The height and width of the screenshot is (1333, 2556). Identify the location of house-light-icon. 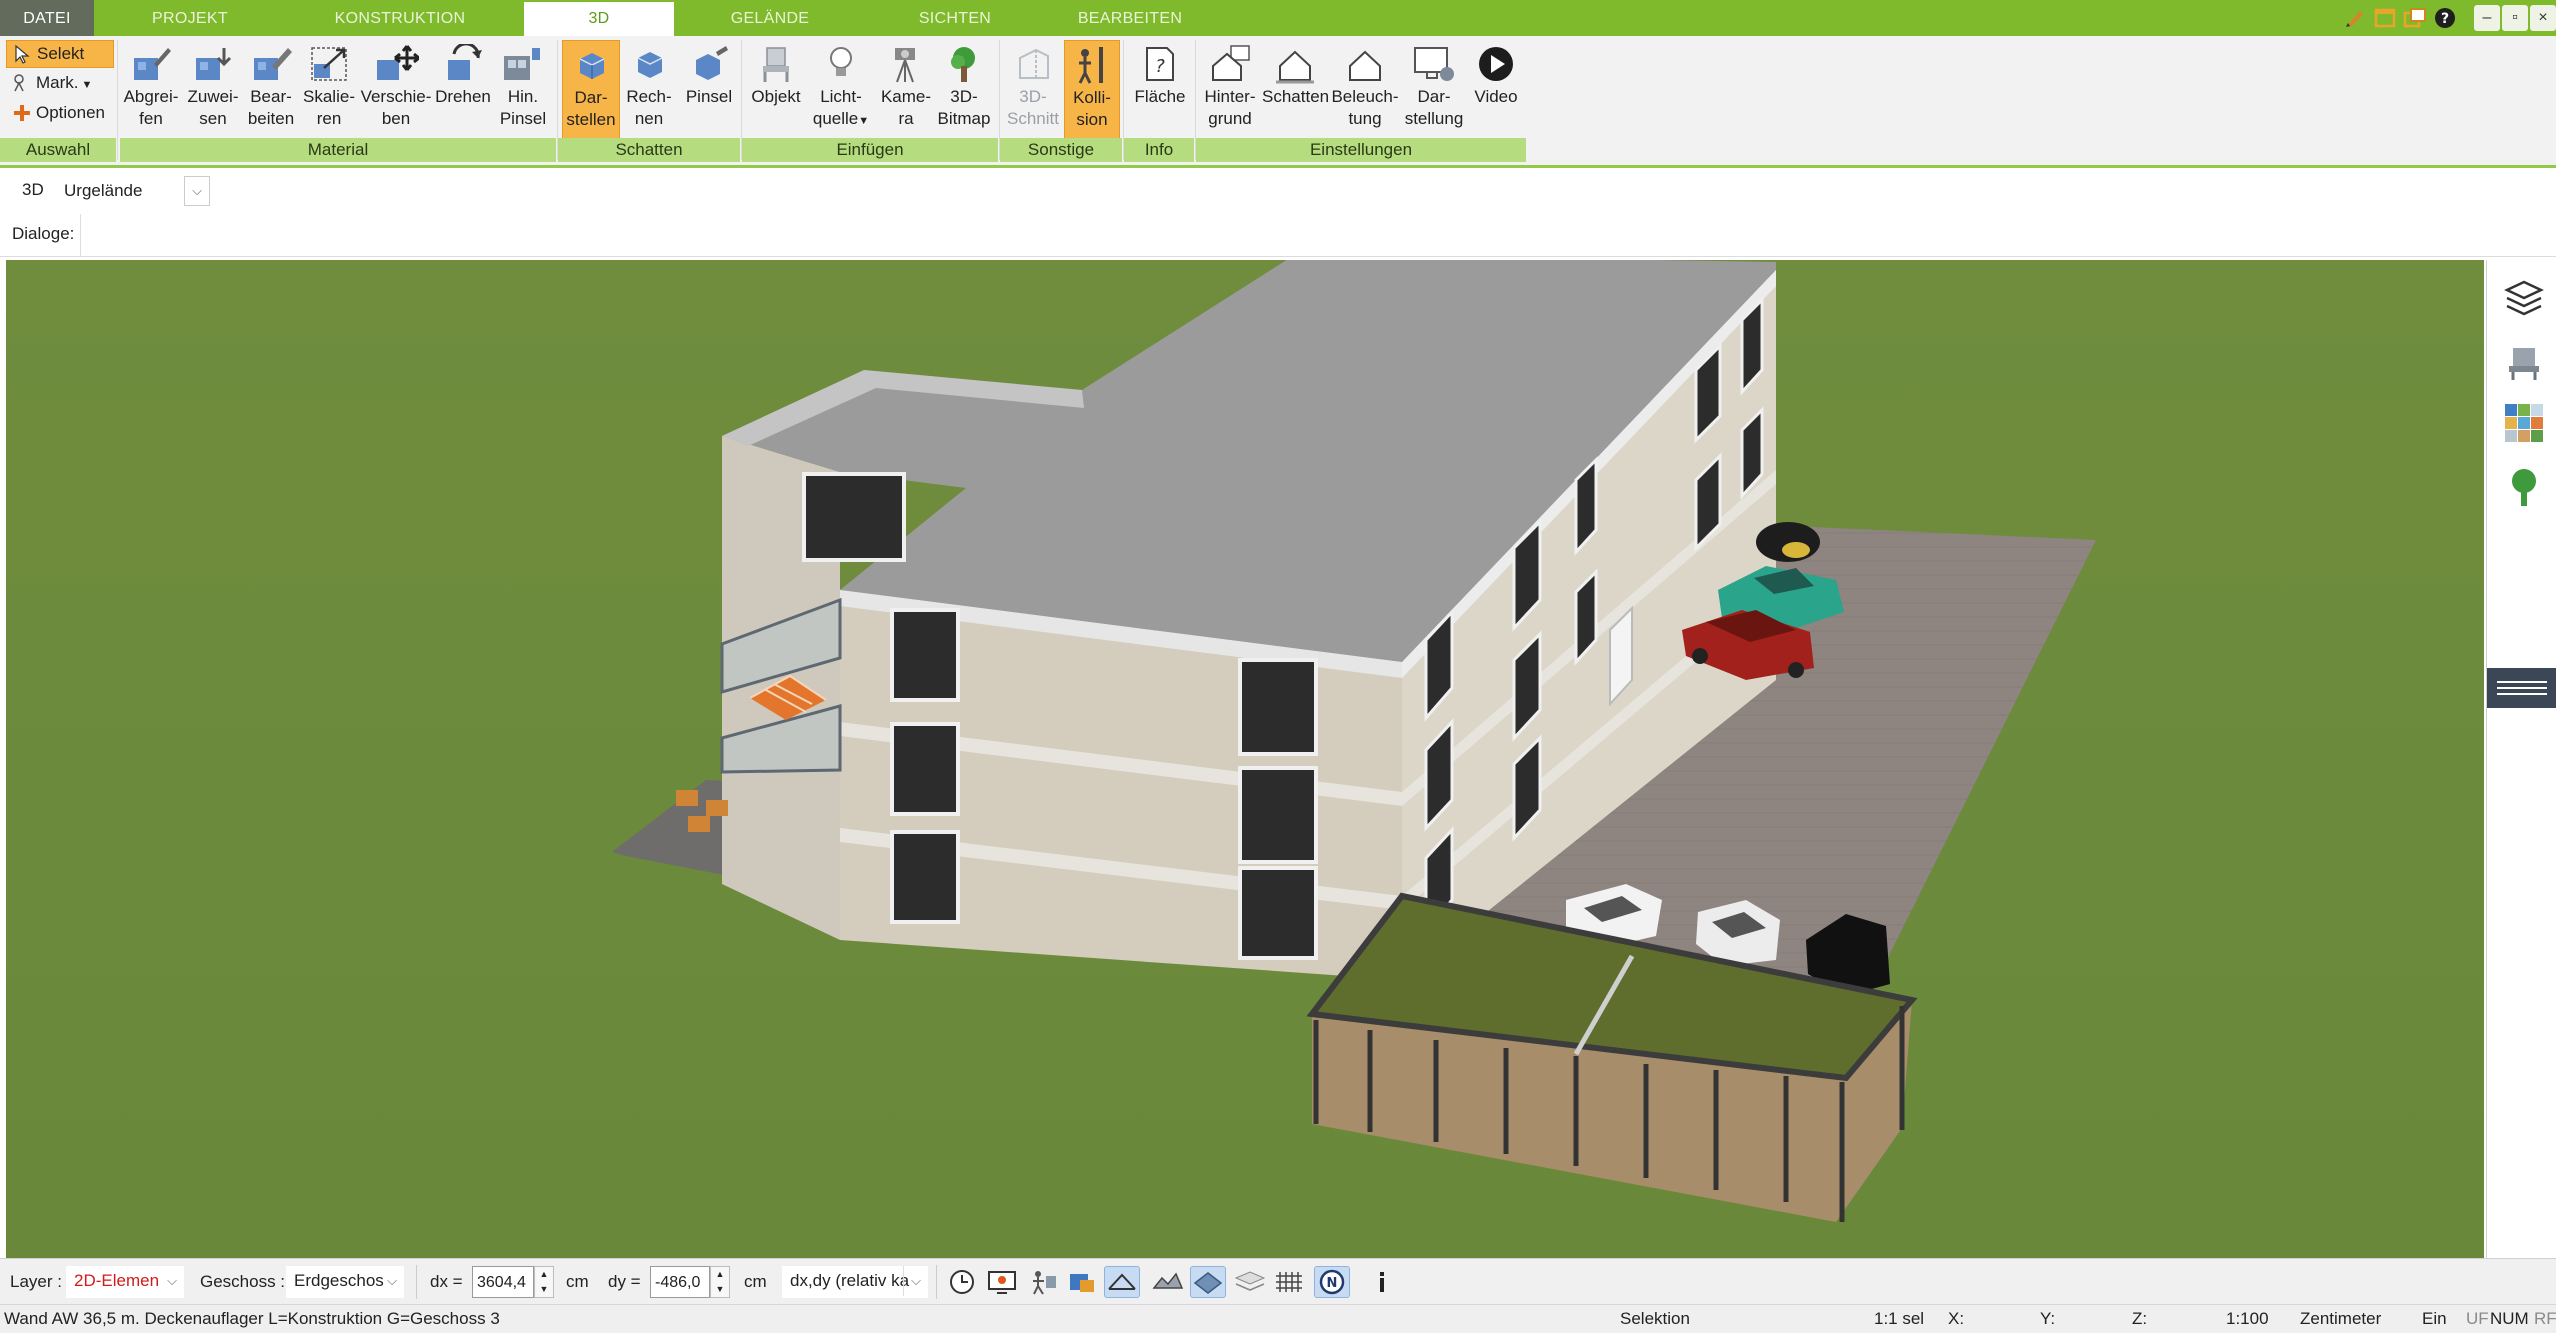
(1365, 65).